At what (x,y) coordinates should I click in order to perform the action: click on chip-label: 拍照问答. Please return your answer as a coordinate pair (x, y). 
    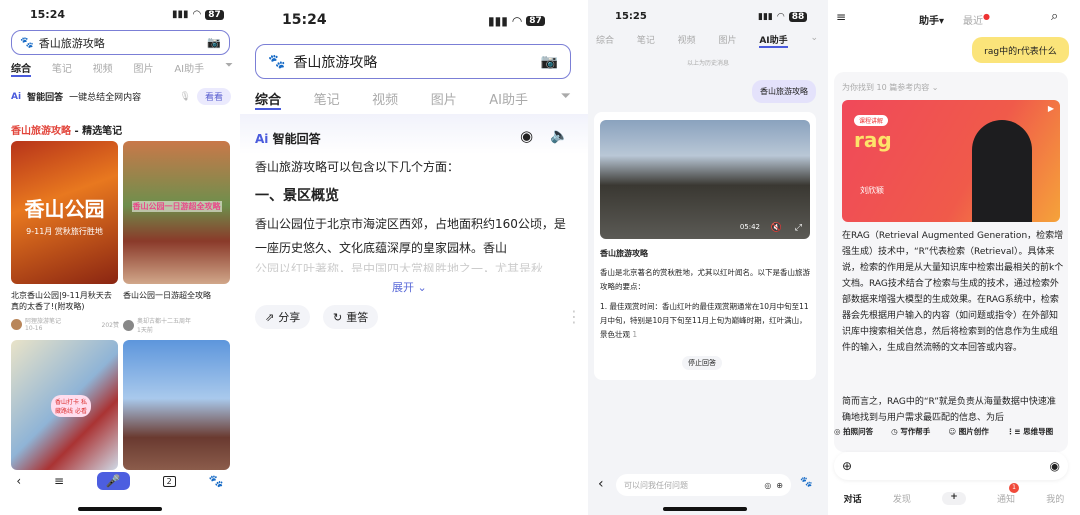
    Looking at the image, I should click on (858, 431).